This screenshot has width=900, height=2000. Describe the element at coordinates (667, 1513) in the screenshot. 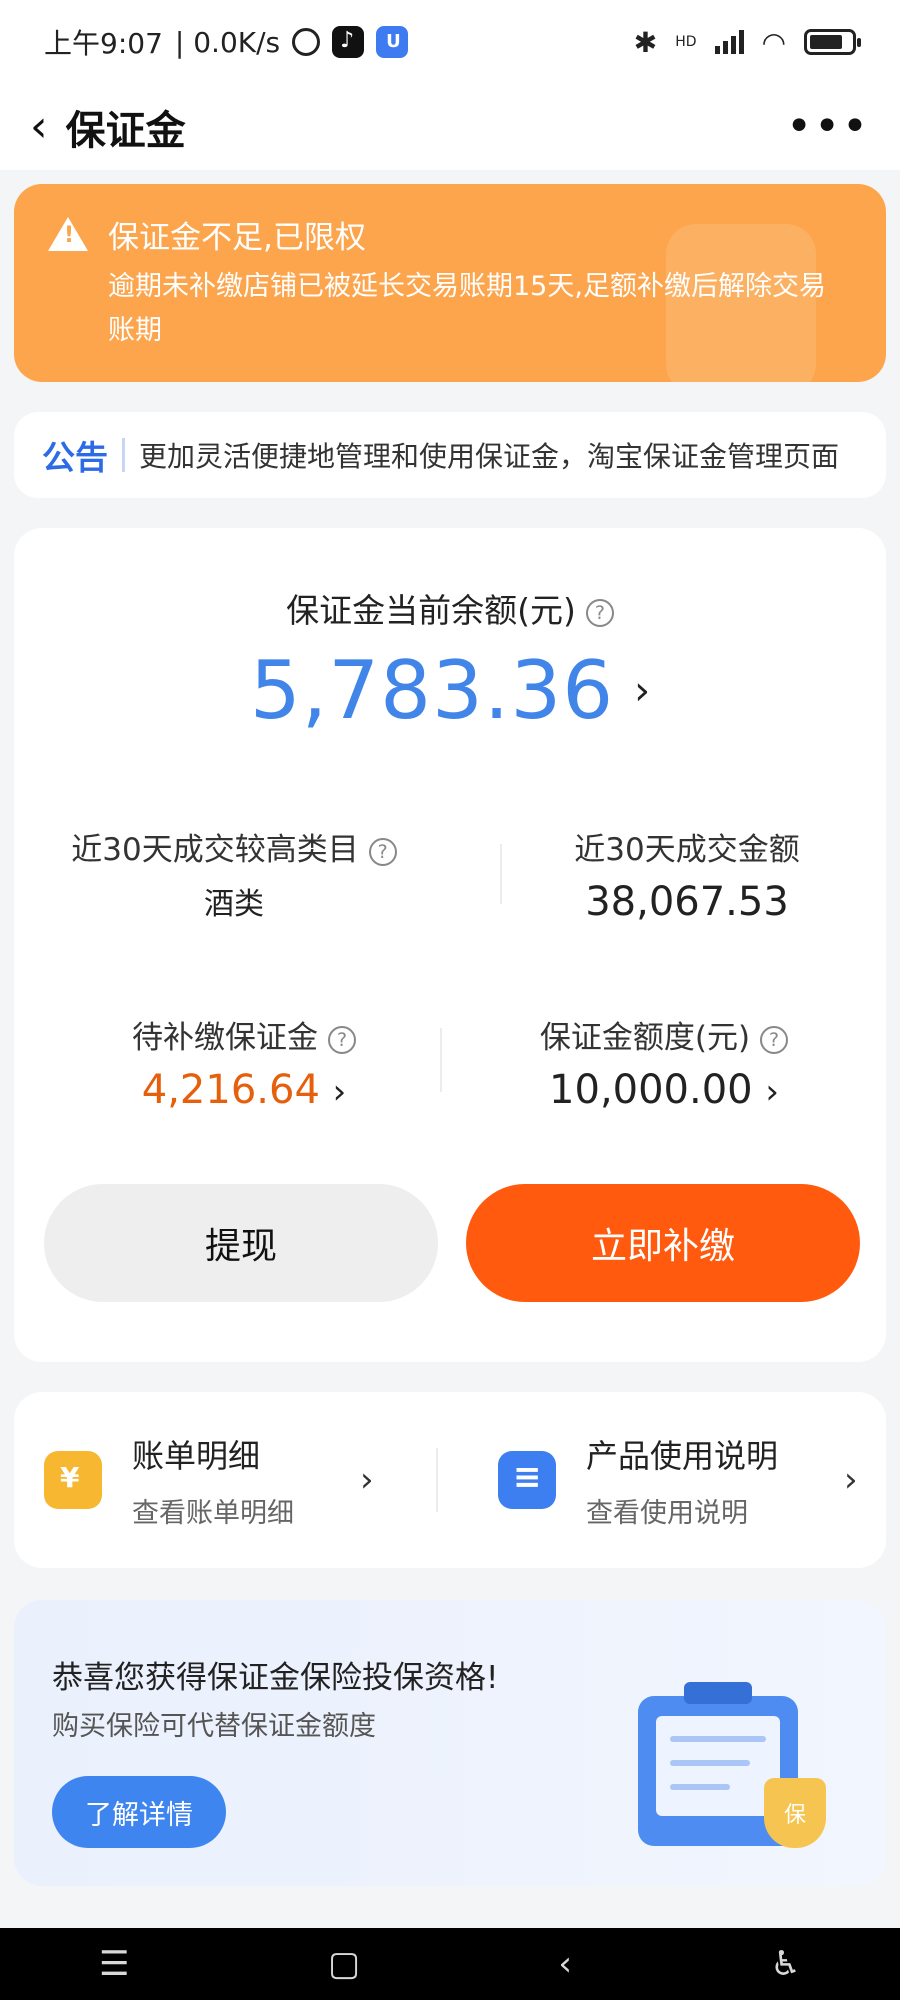

I see `guide-subtitle: 查看使用说明` at that location.